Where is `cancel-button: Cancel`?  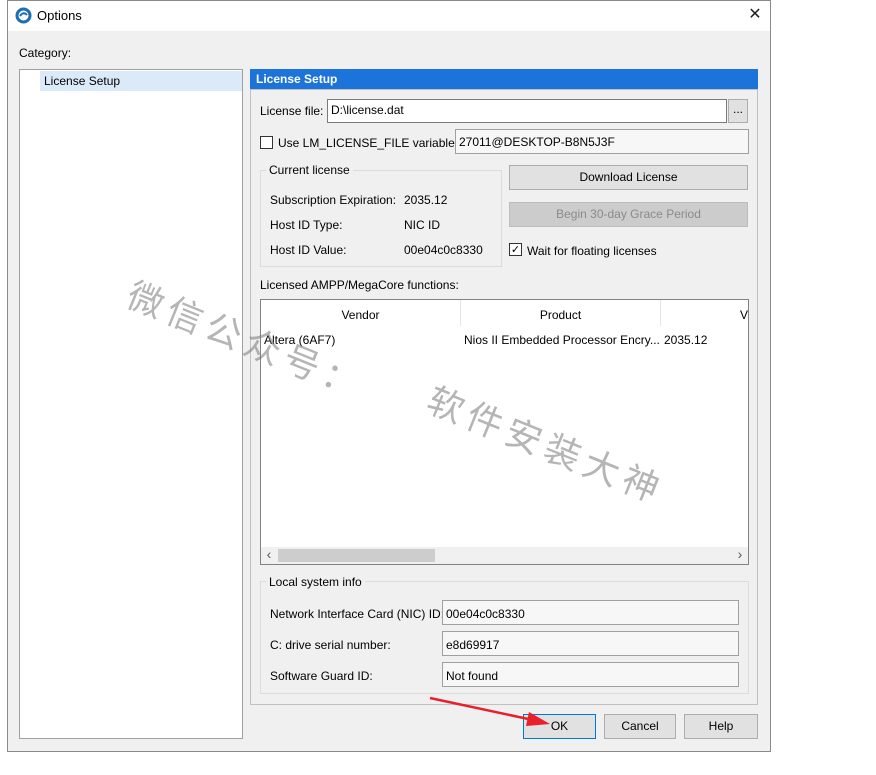 cancel-button: Cancel is located at coordinates (640, 726).